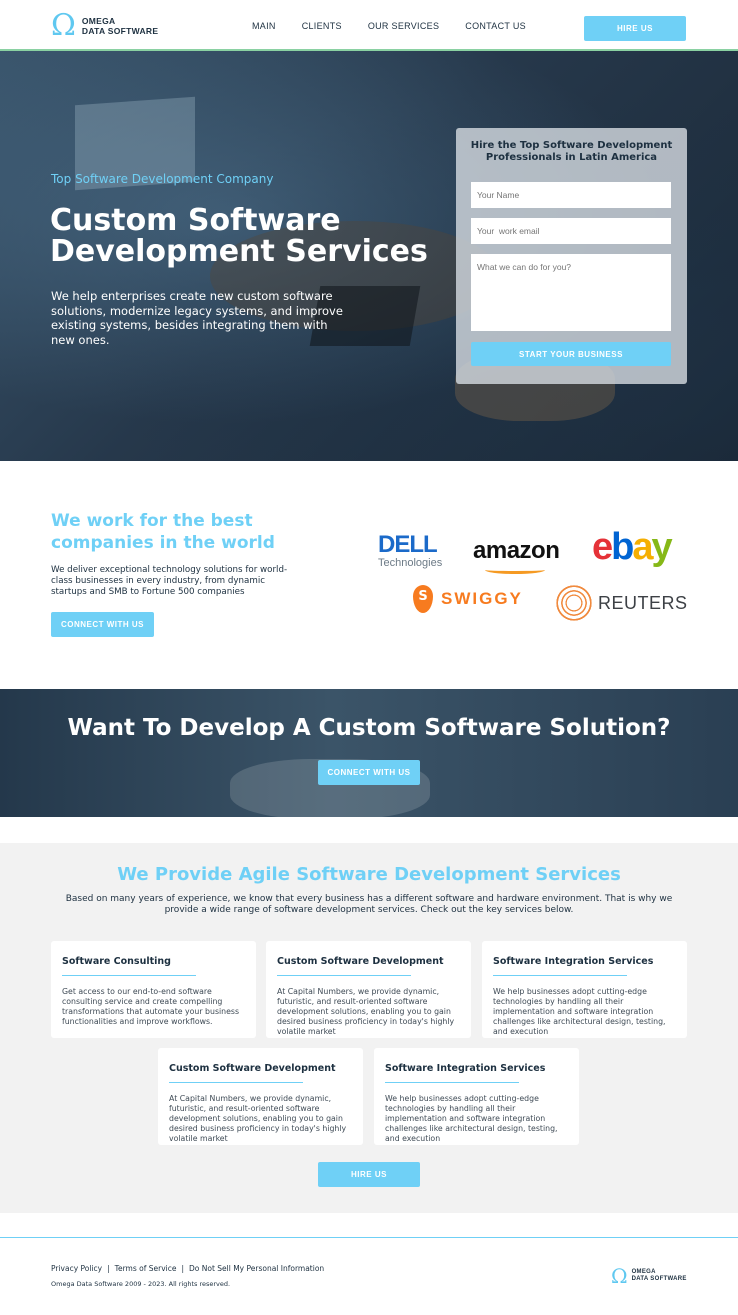 Image resolution: width=738 pixels, height=1315 pixels. I want to click on hero-title: Custom Software Development Services, so click(239, 236).